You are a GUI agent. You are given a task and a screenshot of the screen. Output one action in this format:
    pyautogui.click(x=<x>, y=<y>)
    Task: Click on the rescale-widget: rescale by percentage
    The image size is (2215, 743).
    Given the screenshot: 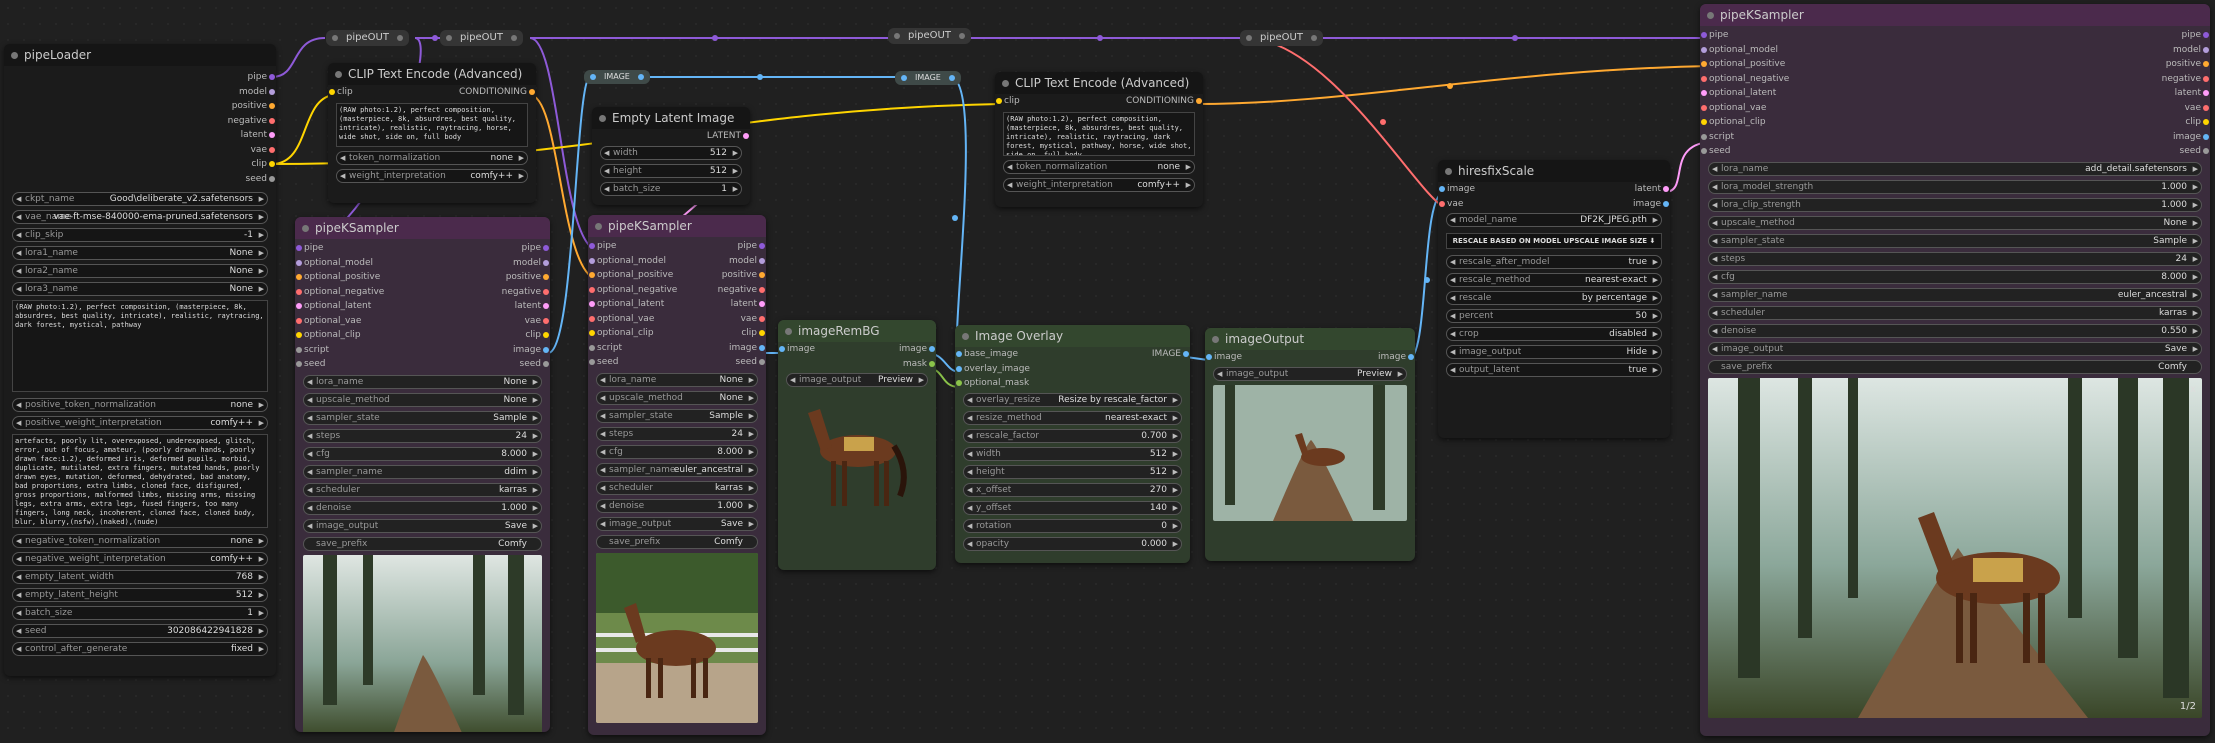 What is the action you would take?
    pyautogui.click(x=1554, y=298)
    